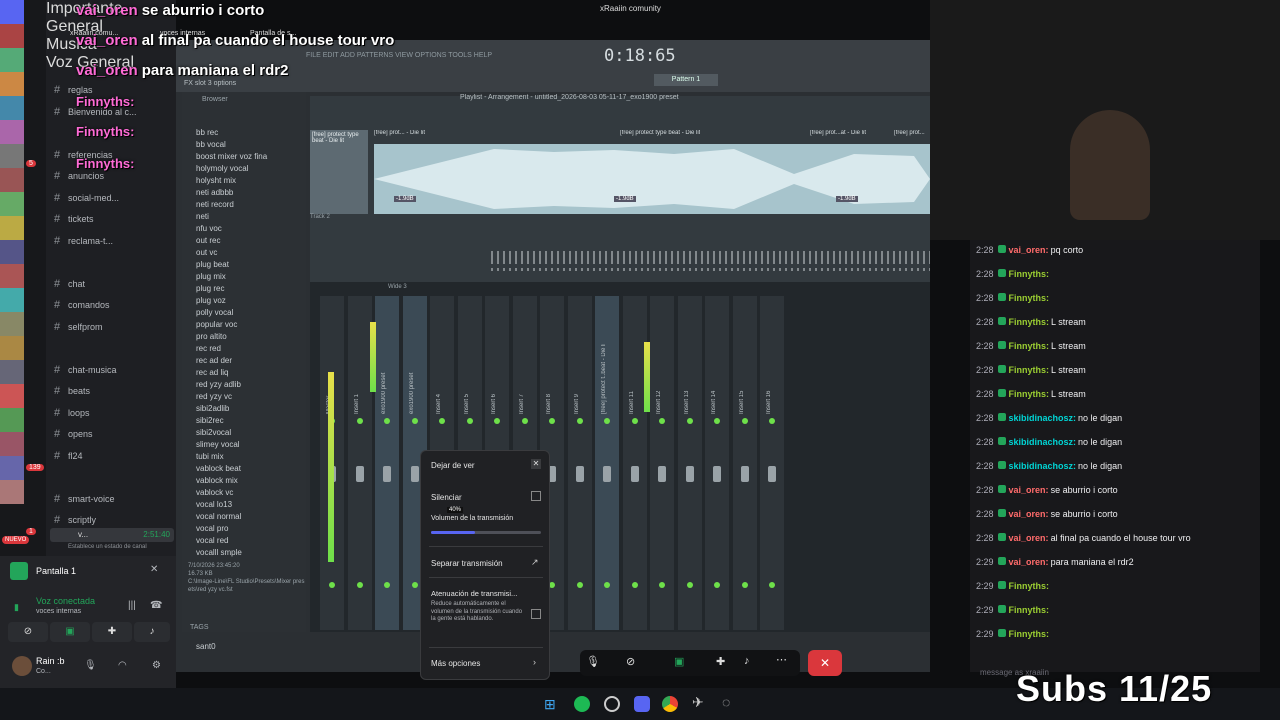  What do you see at coordinates (536, 614) in the screenshot?
I see `attenuation-checkbox` at bounding box center [536, 614].